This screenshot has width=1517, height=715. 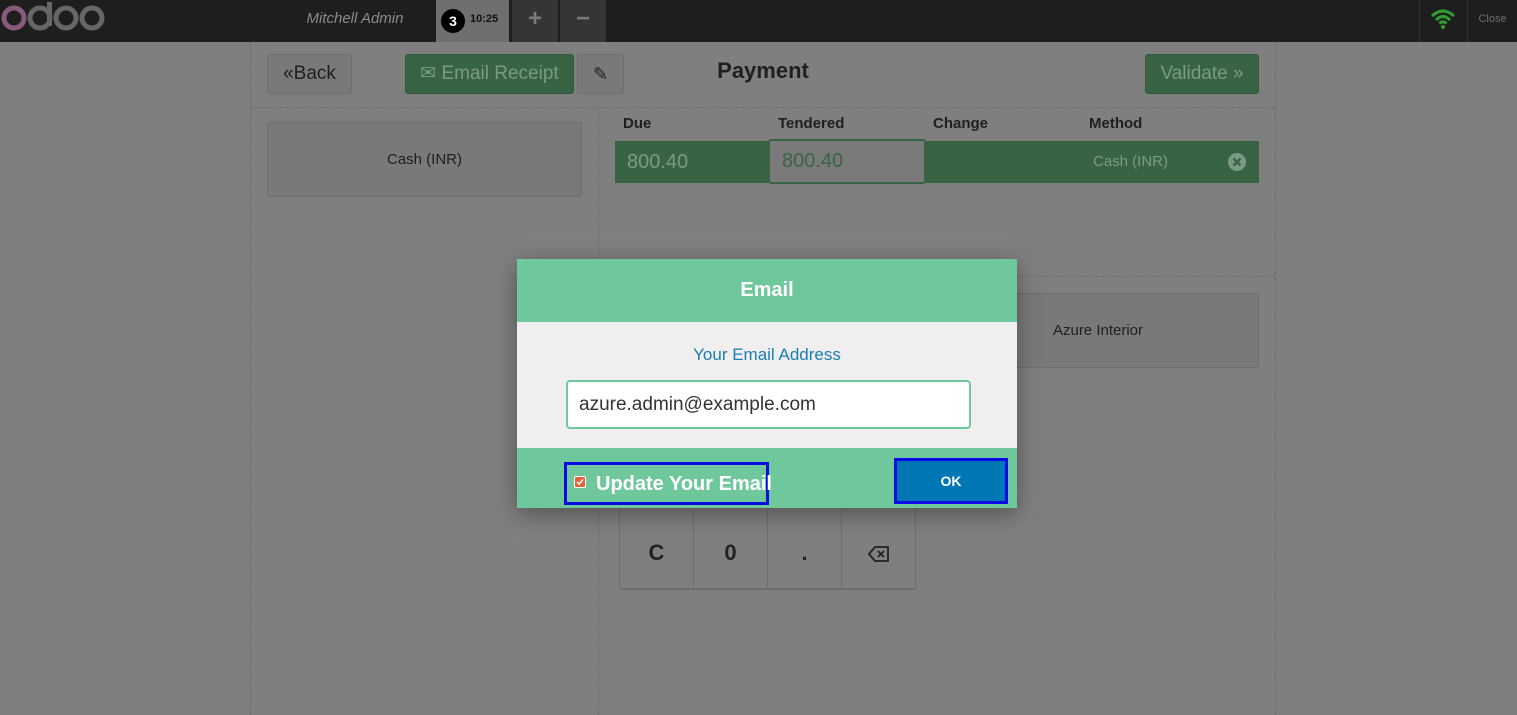 What do you see at coordinates (961, 123) in the screenshot?
I see `column-header-change: Change` at bounding box center [961, 123].